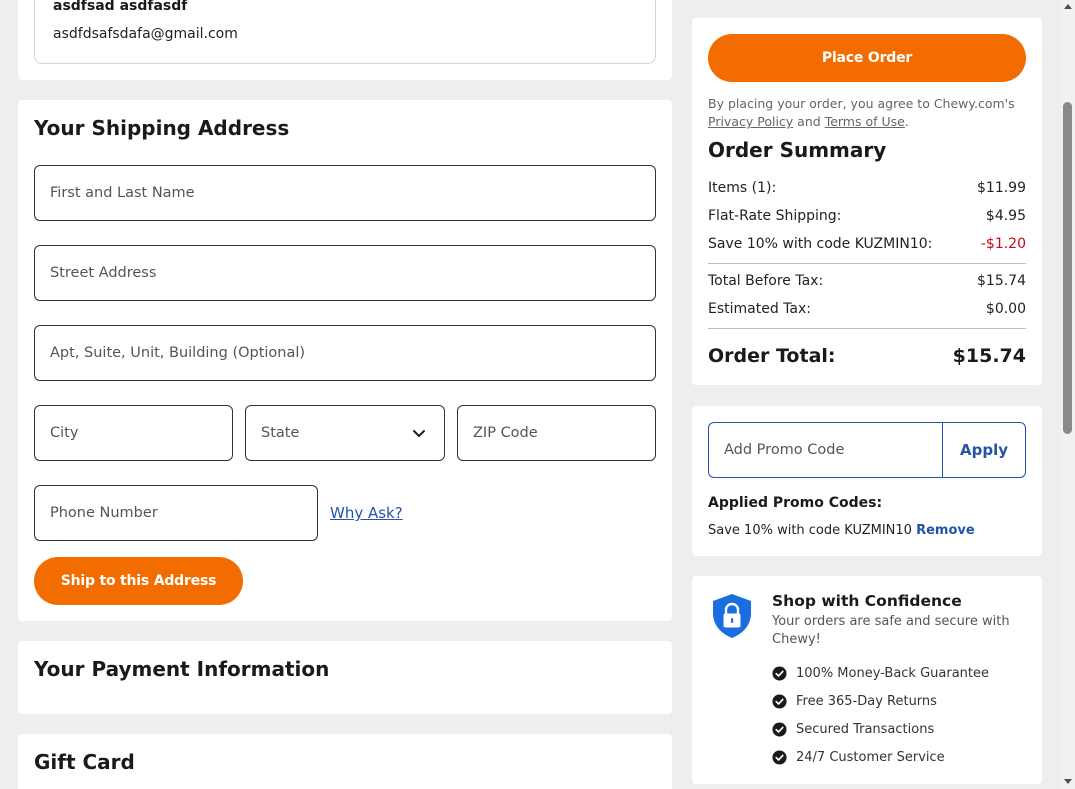 This screenshot has height=789, width=1075. Describe the element at coordinates (893, 673) in the screenshot. I see `guarantee-item-label: 100% Money-Back Guarantee` at that location.